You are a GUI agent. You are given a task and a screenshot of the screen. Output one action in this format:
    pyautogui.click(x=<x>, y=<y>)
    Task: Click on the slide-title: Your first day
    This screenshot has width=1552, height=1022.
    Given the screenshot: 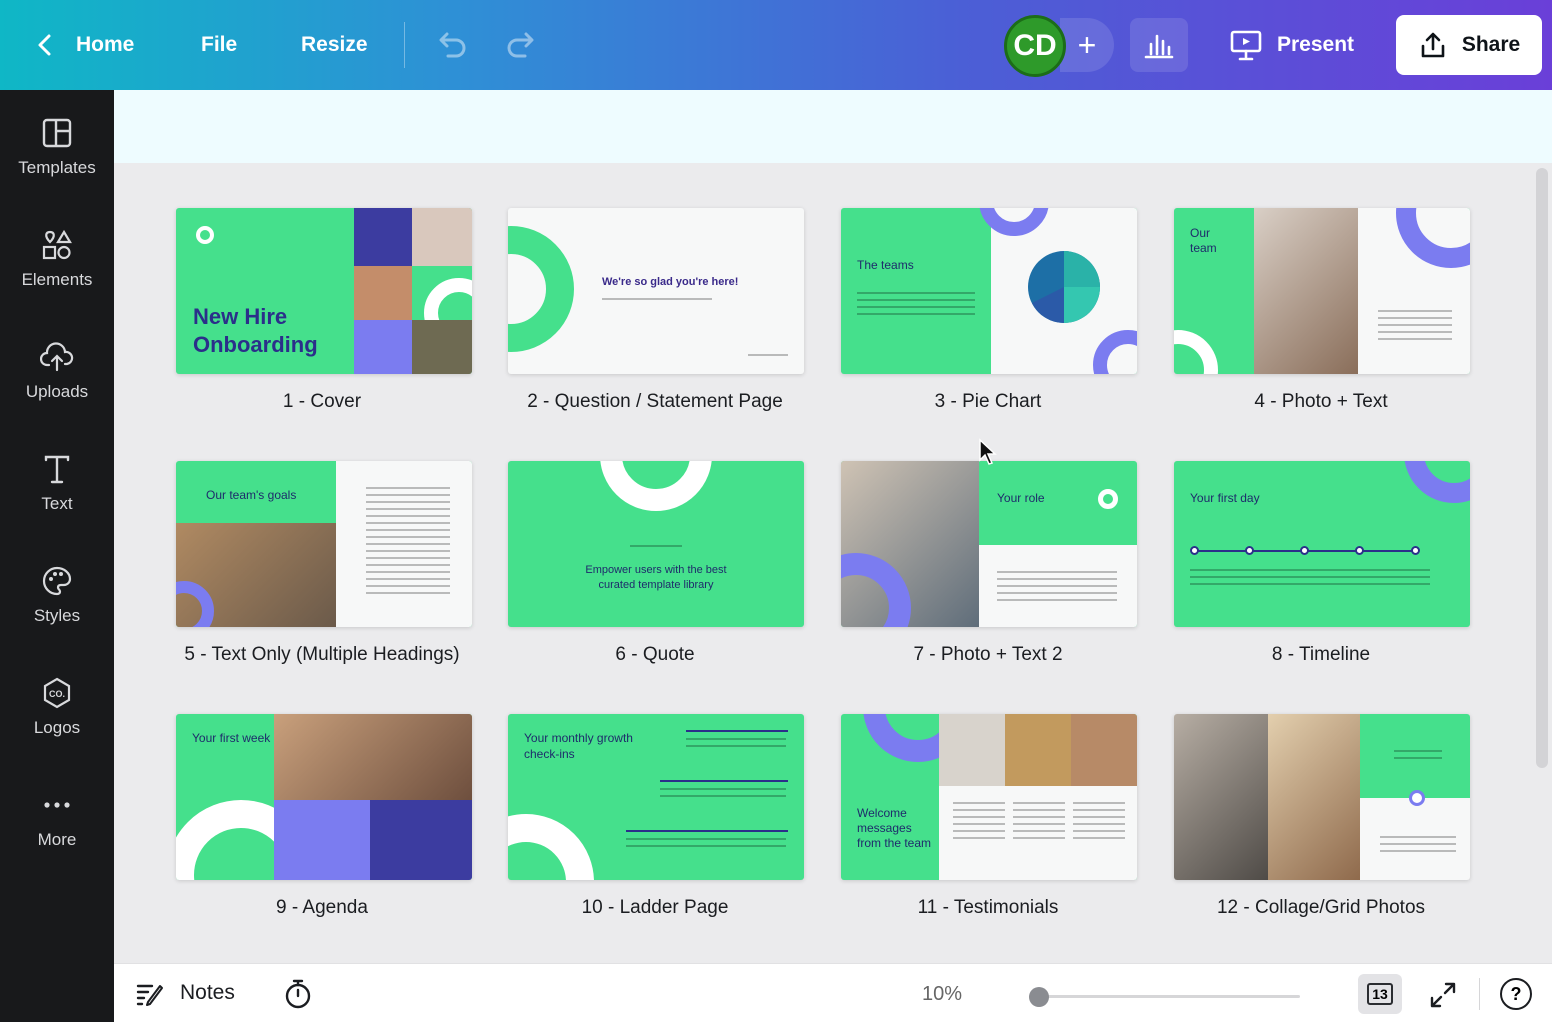 What is the action you would take?
    pyautogui.click(x=1225, y=498)
    